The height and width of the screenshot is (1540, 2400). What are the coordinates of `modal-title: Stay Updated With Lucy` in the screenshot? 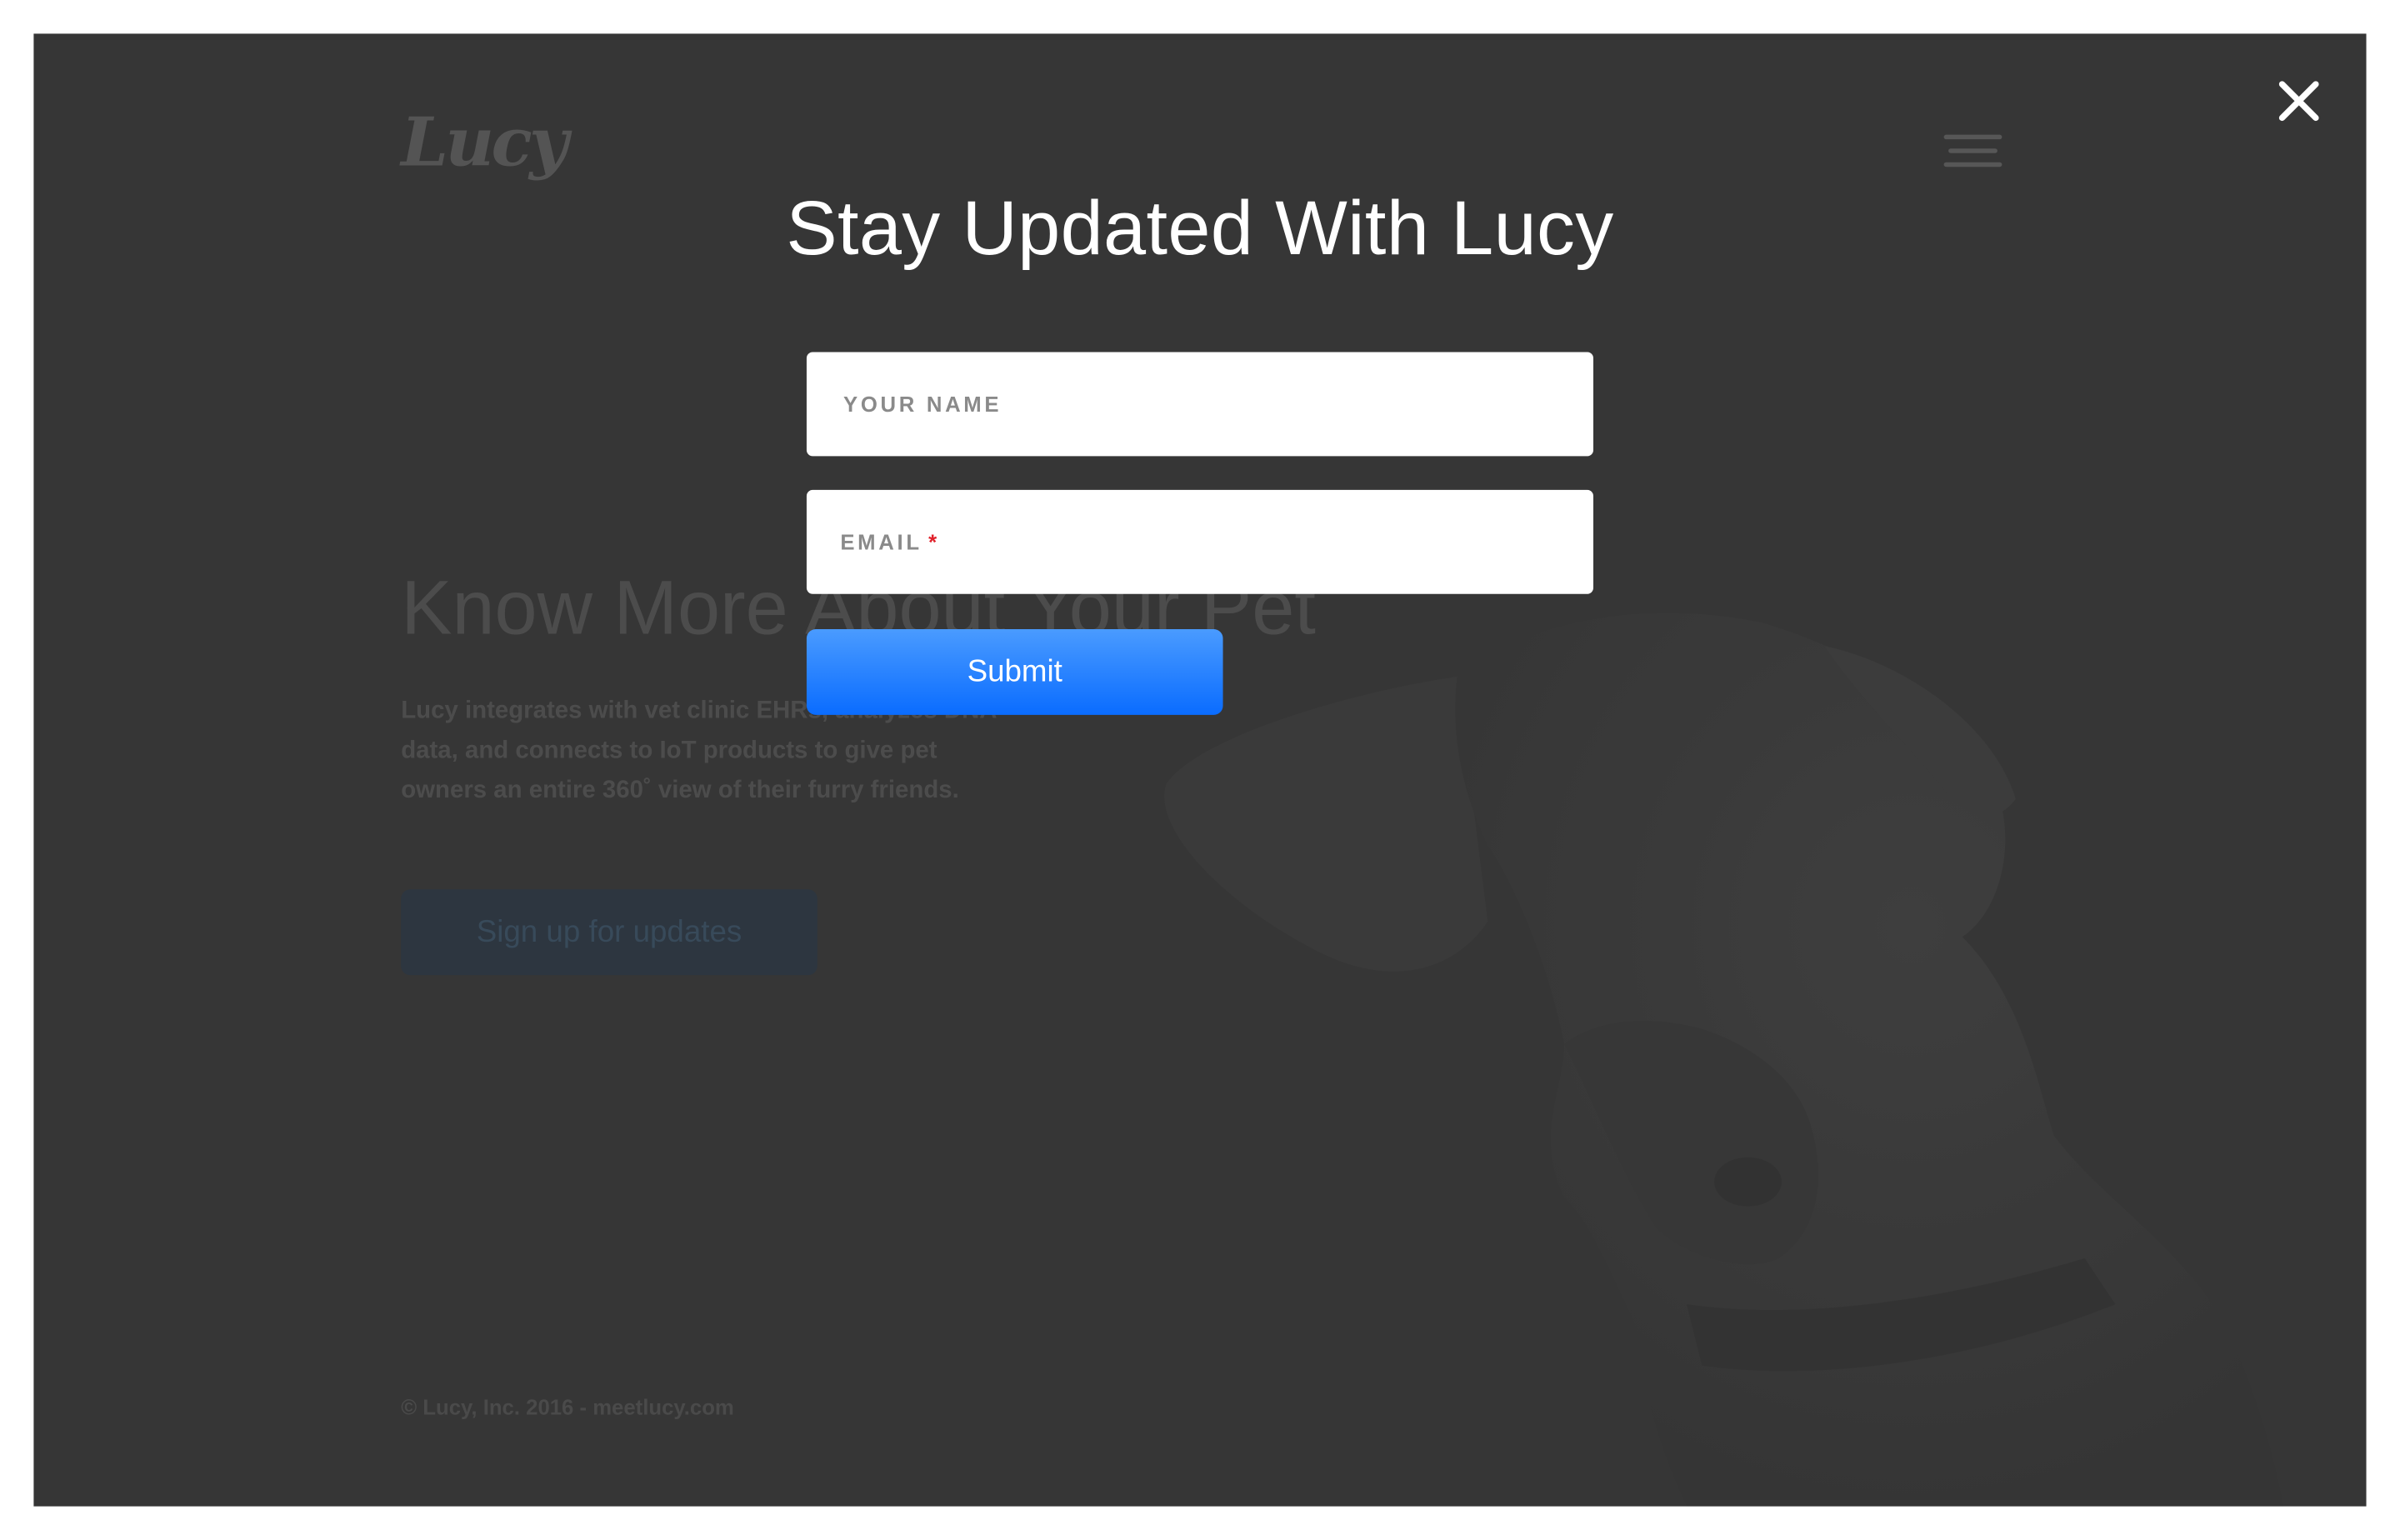 It's located at (1200, 228).